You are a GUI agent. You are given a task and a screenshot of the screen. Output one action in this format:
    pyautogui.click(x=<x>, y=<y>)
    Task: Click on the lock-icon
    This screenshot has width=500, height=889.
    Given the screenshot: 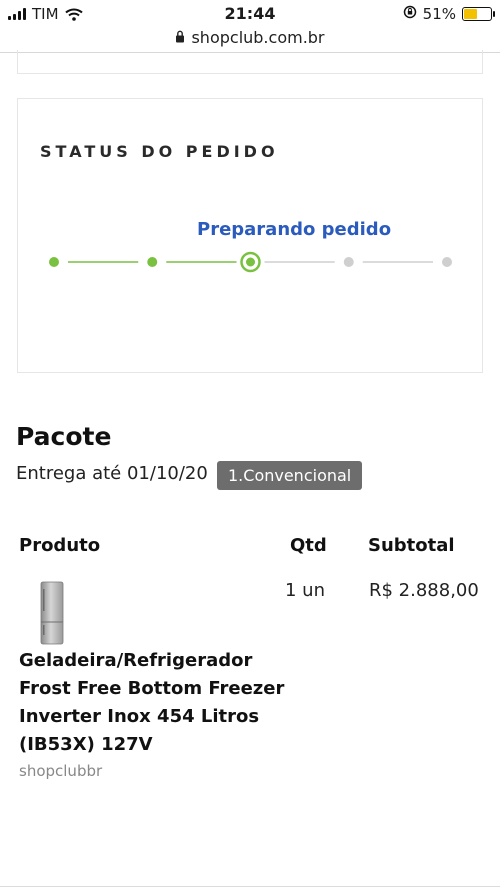 What is the action you would take?
    pyautogui.click(x=180, y=37)
    